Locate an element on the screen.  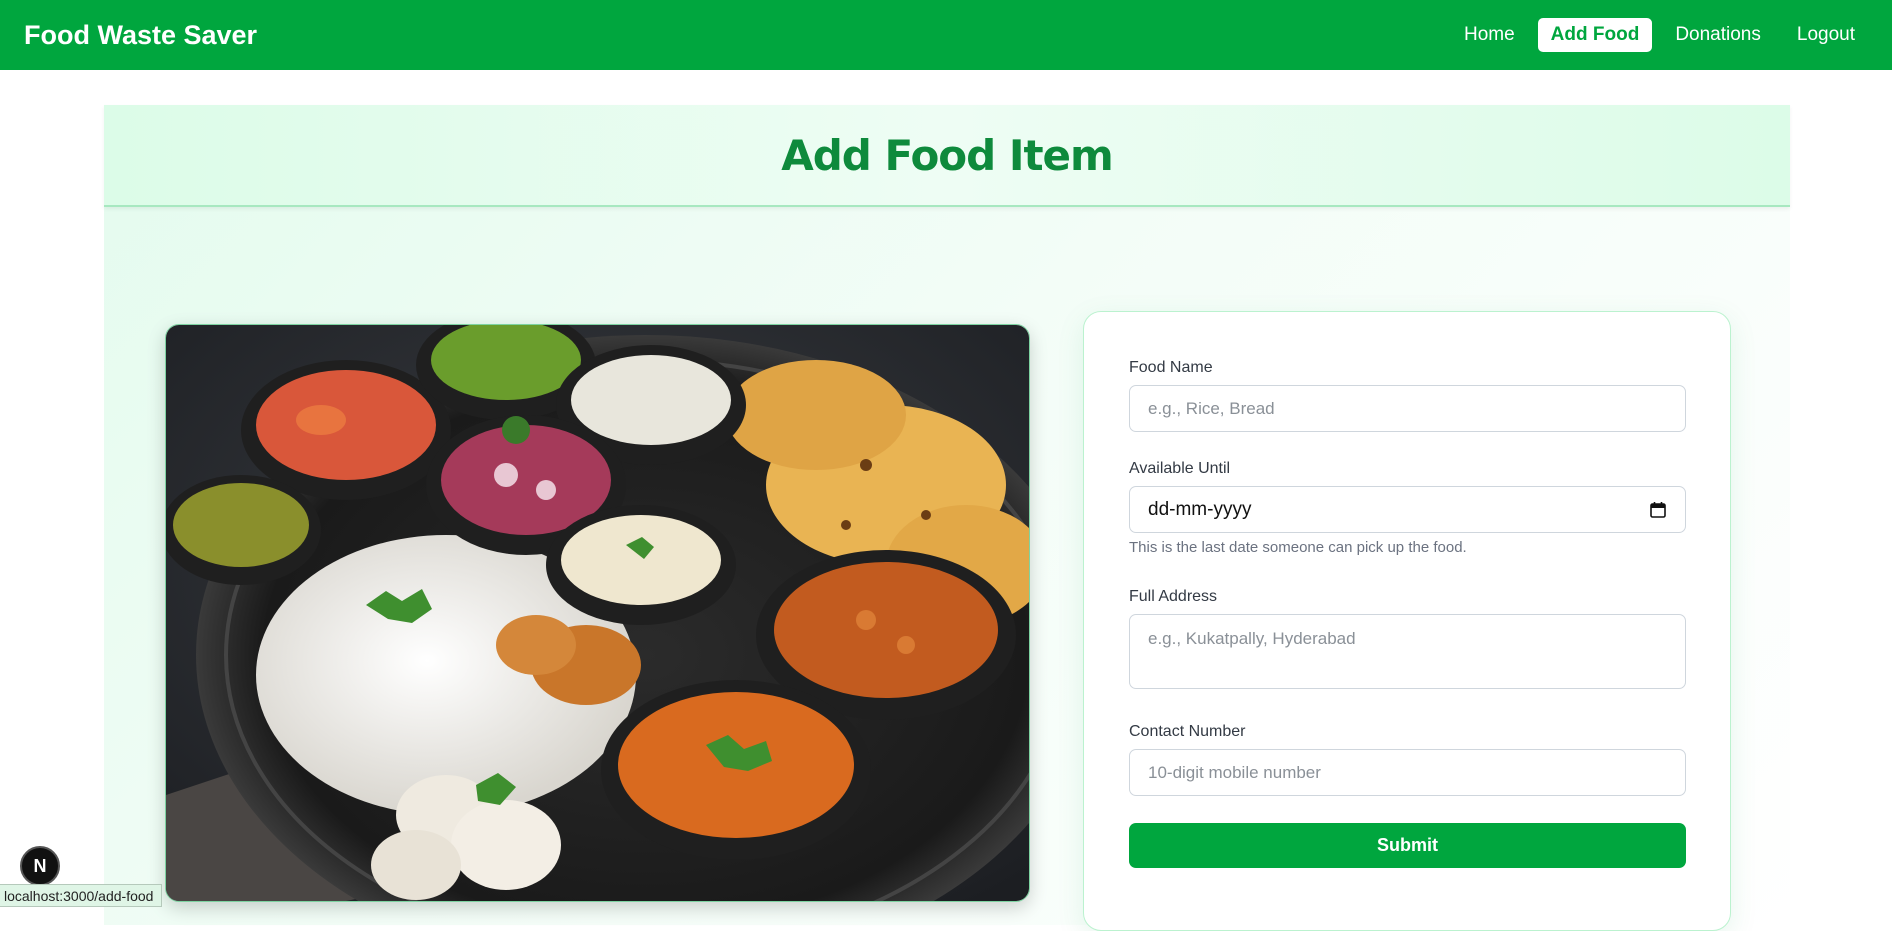
food-name-input: e.g., Rice, Bread is located at coordinates (1407, 408).